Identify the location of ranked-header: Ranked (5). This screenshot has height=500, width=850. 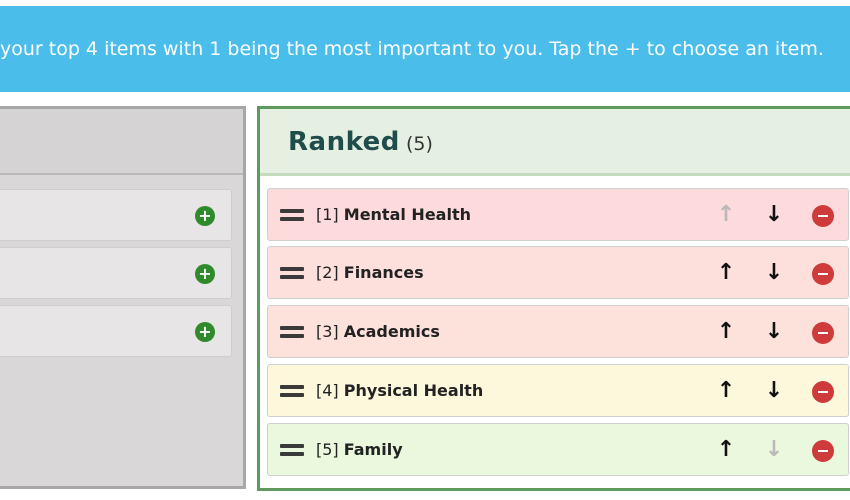
(555, 142).